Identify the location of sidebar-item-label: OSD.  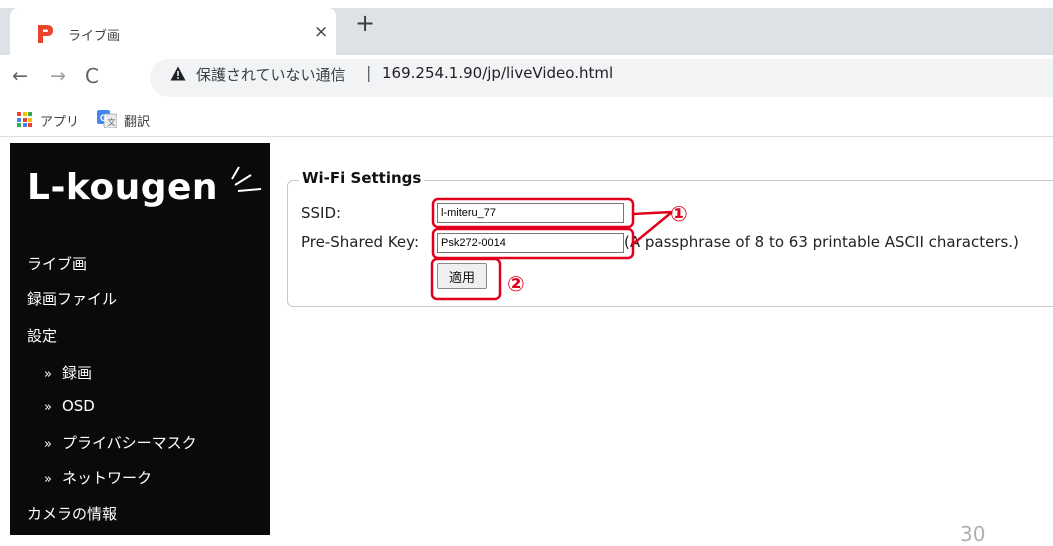
(78, 406).